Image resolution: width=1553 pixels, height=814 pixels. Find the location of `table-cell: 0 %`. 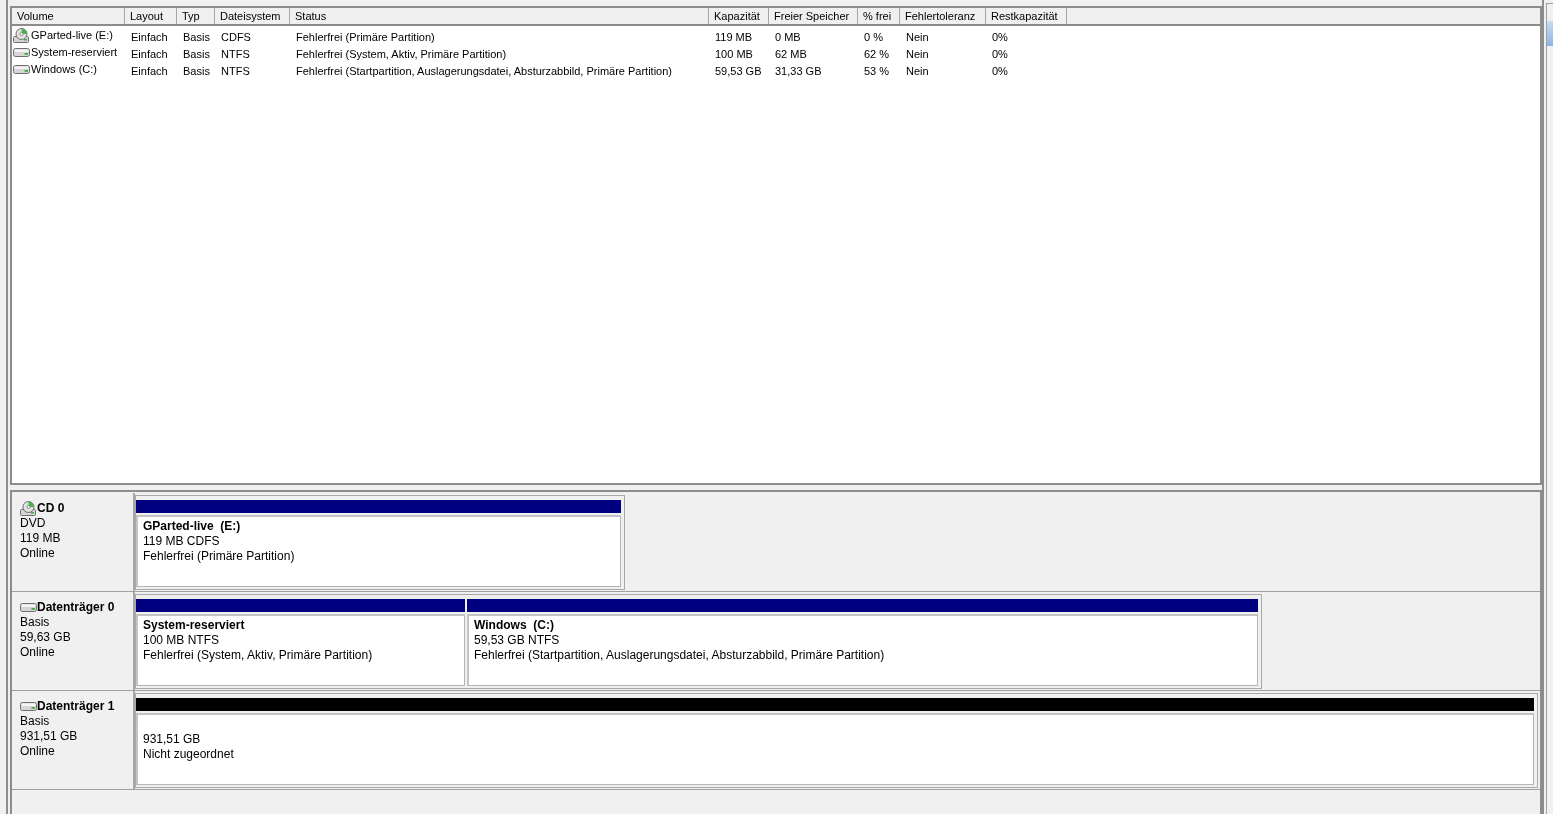

table-cell: 0 % is located at coordinates (873, 36).